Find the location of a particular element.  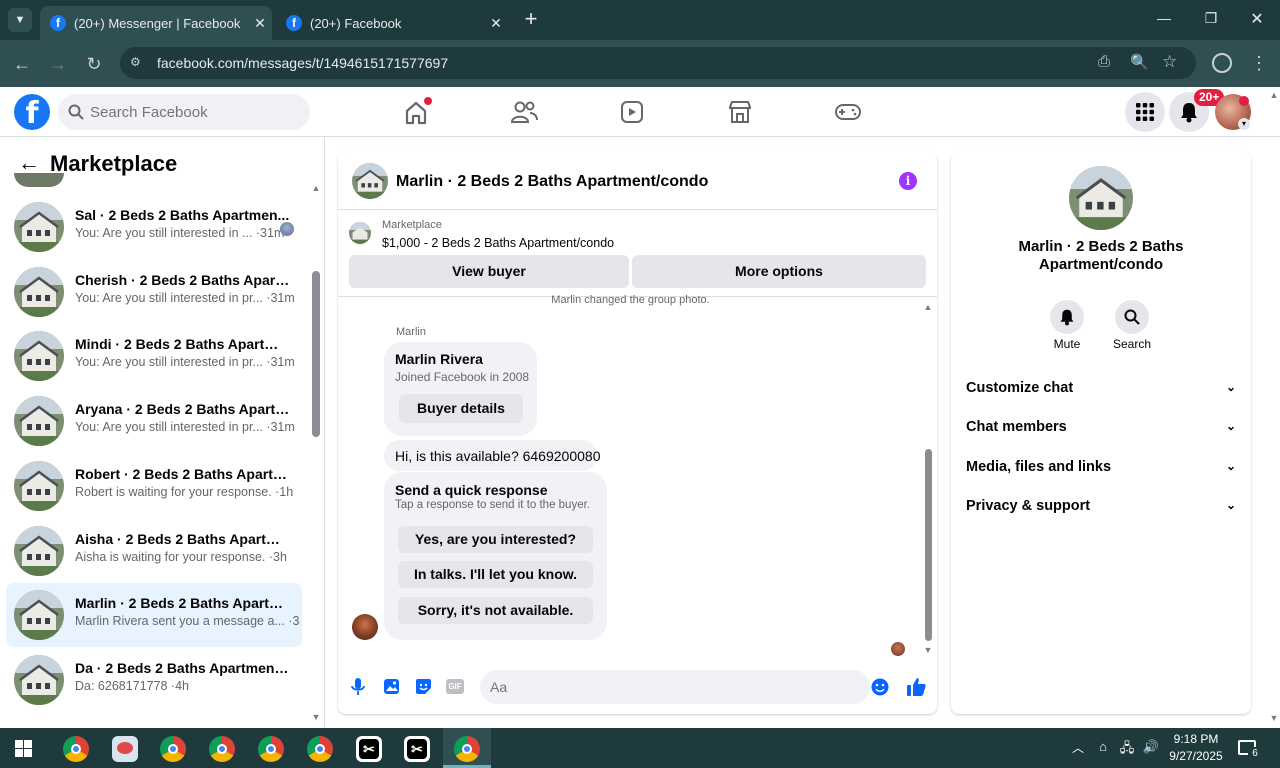

facebook-search is located at coordinates (184, 112).